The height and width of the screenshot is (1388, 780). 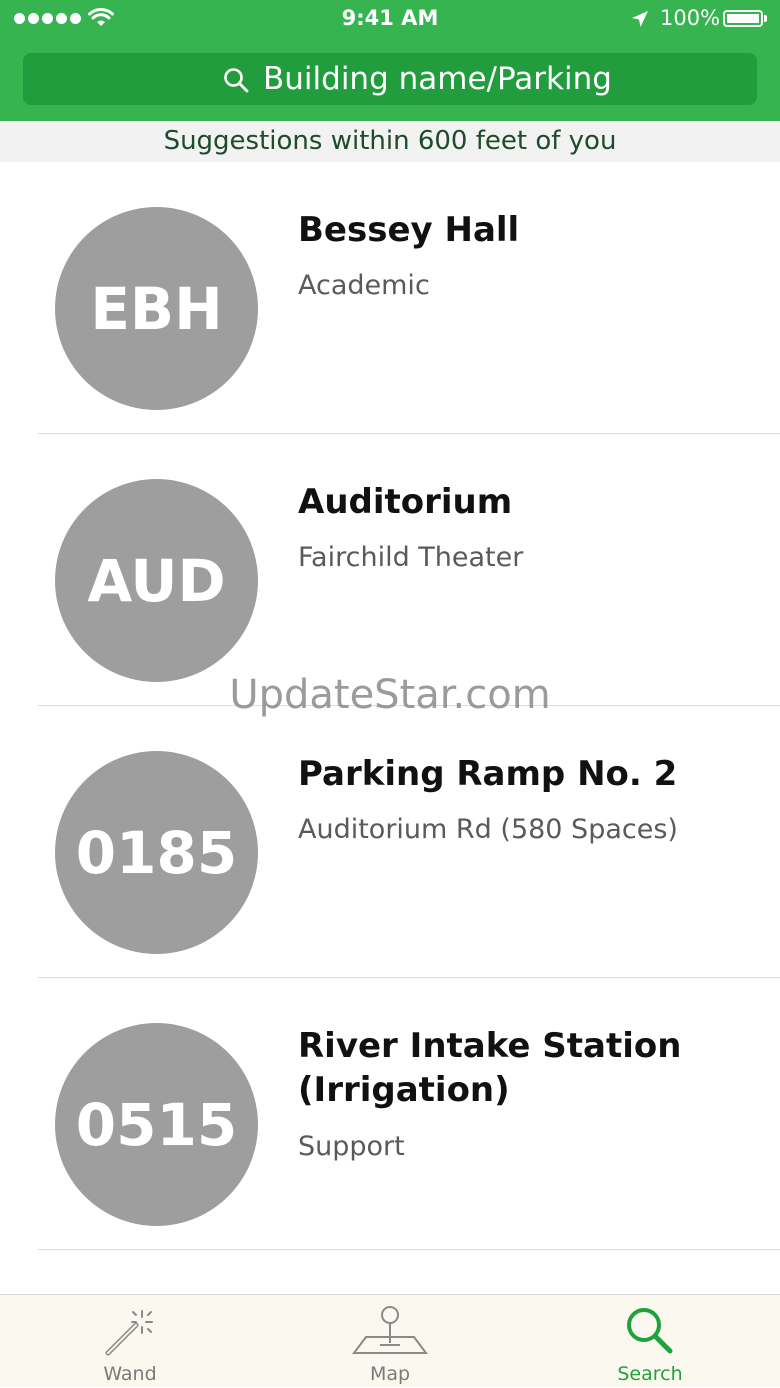 I want to click on app-header: 9:41 AM 100% Building name/Parking, so click(x=390, y=60).